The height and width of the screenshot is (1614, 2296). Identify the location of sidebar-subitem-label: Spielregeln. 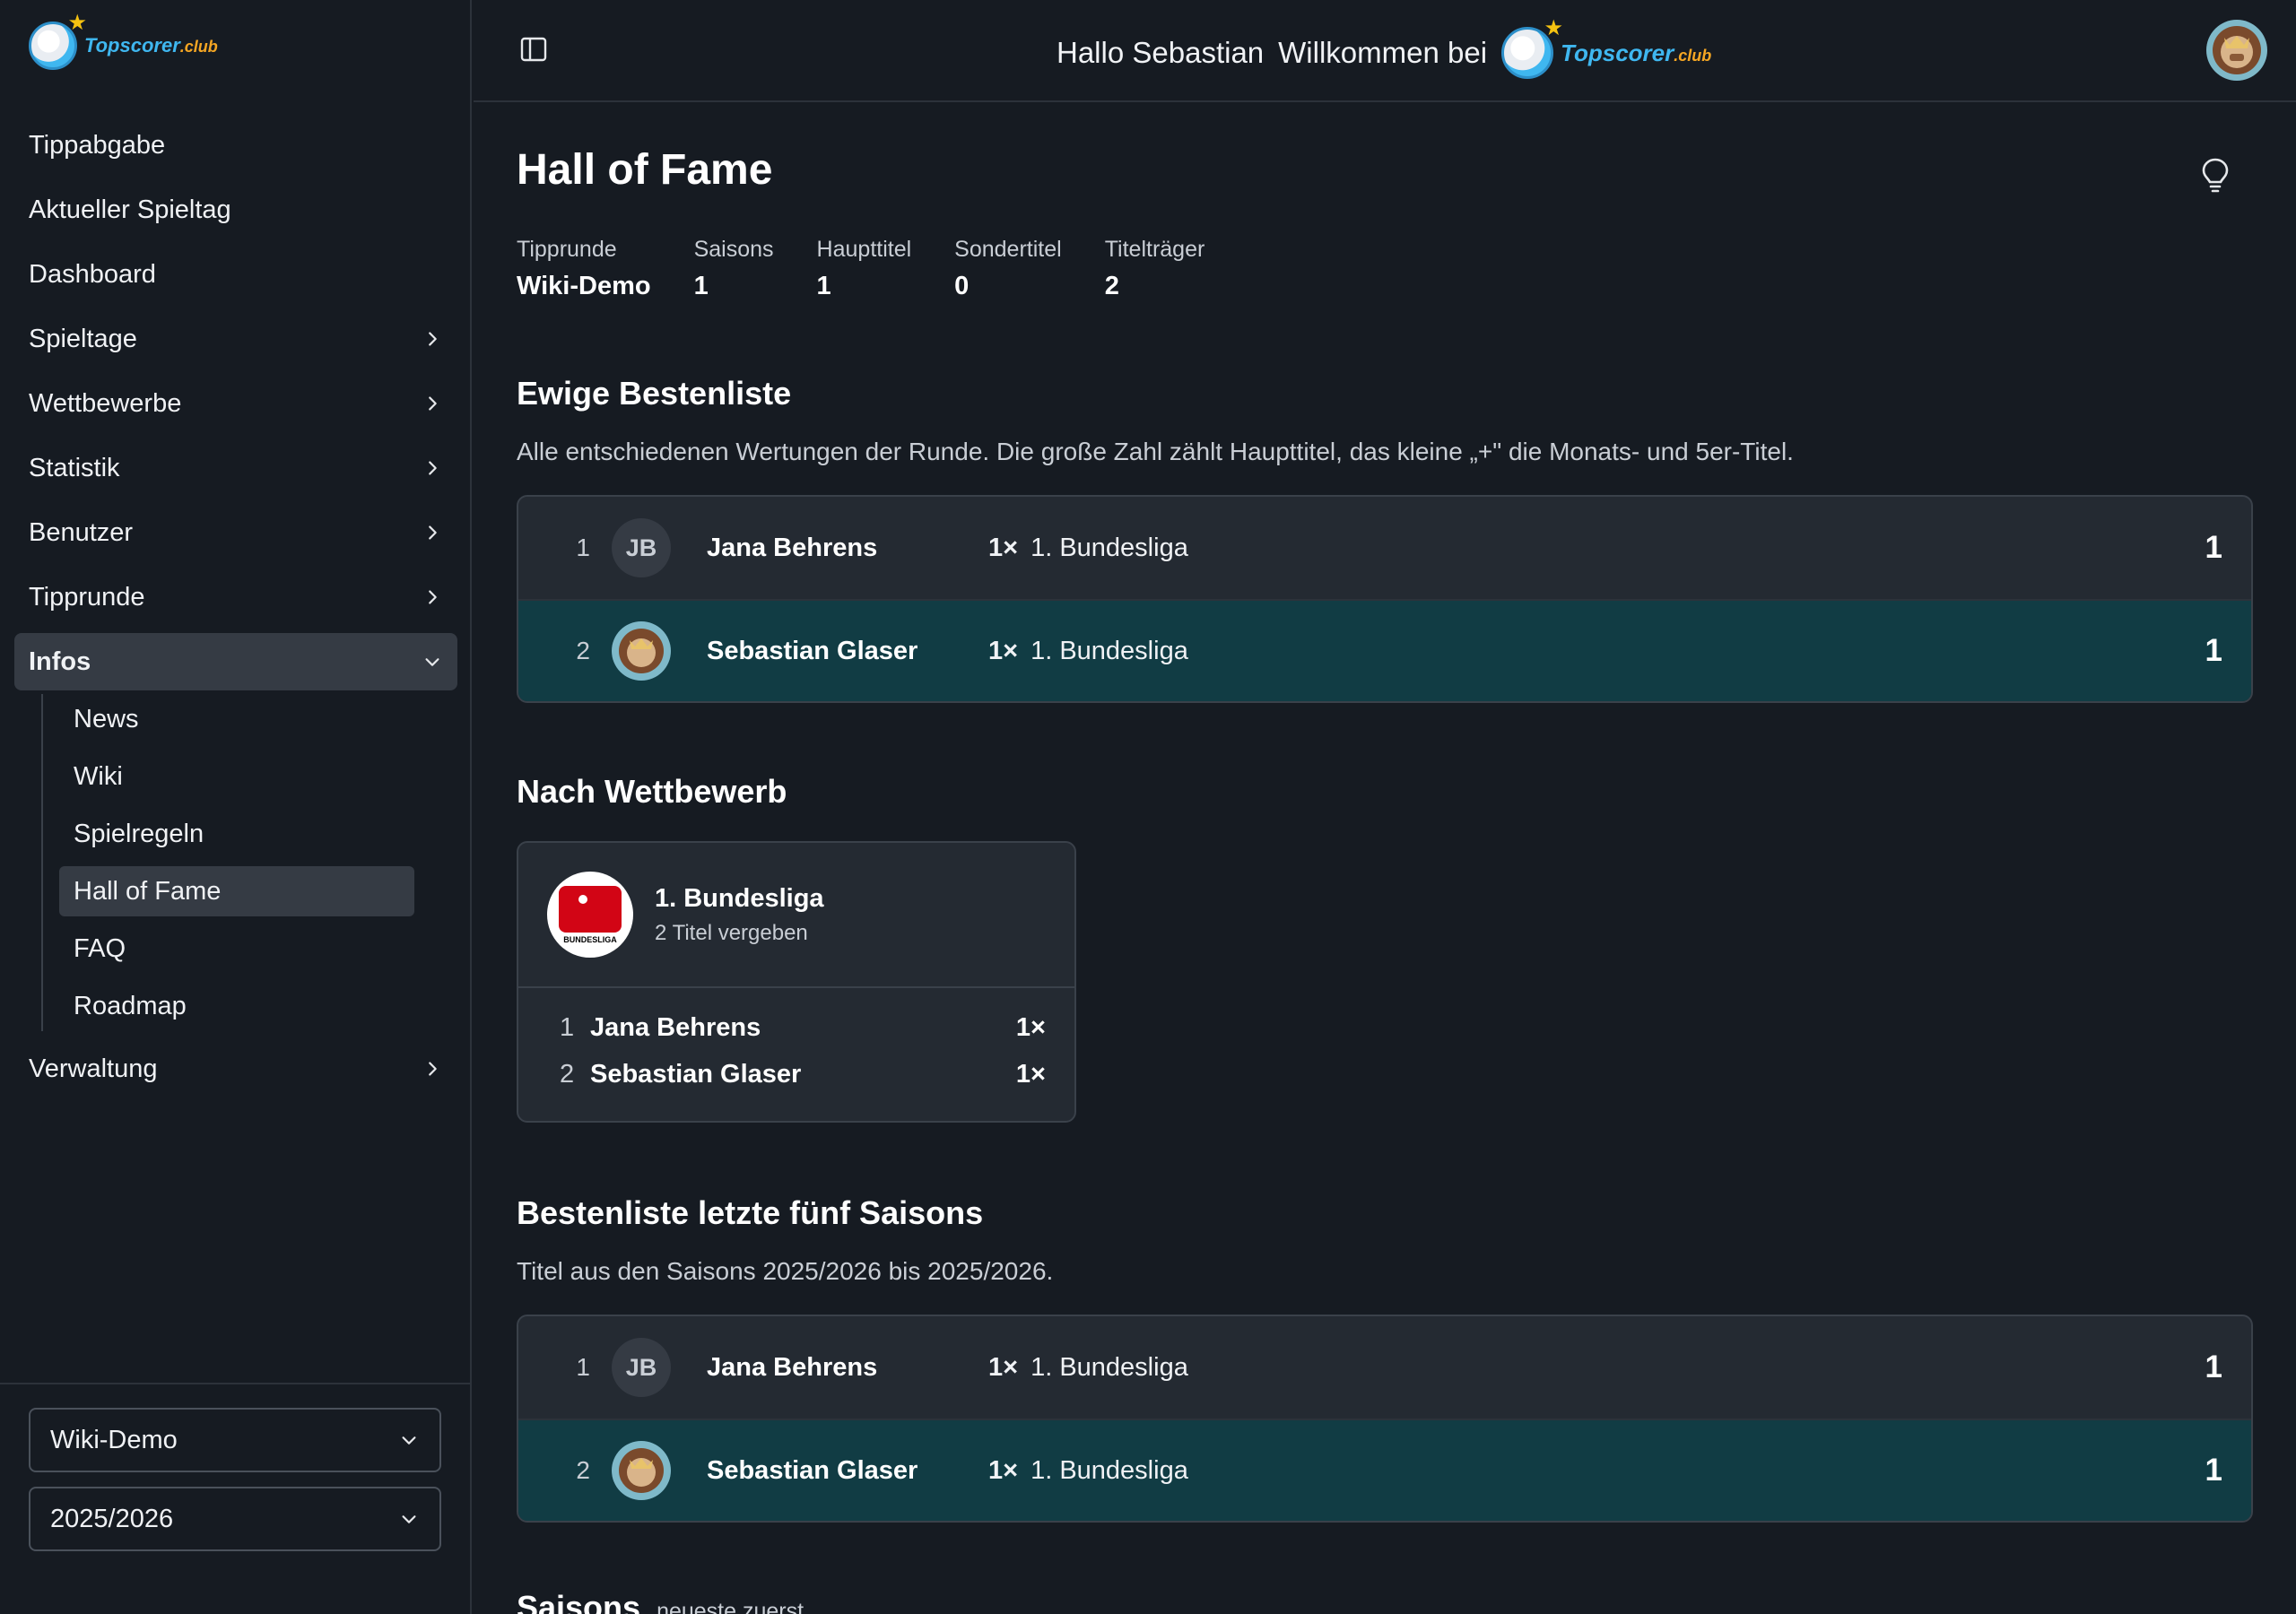
(139, 833).